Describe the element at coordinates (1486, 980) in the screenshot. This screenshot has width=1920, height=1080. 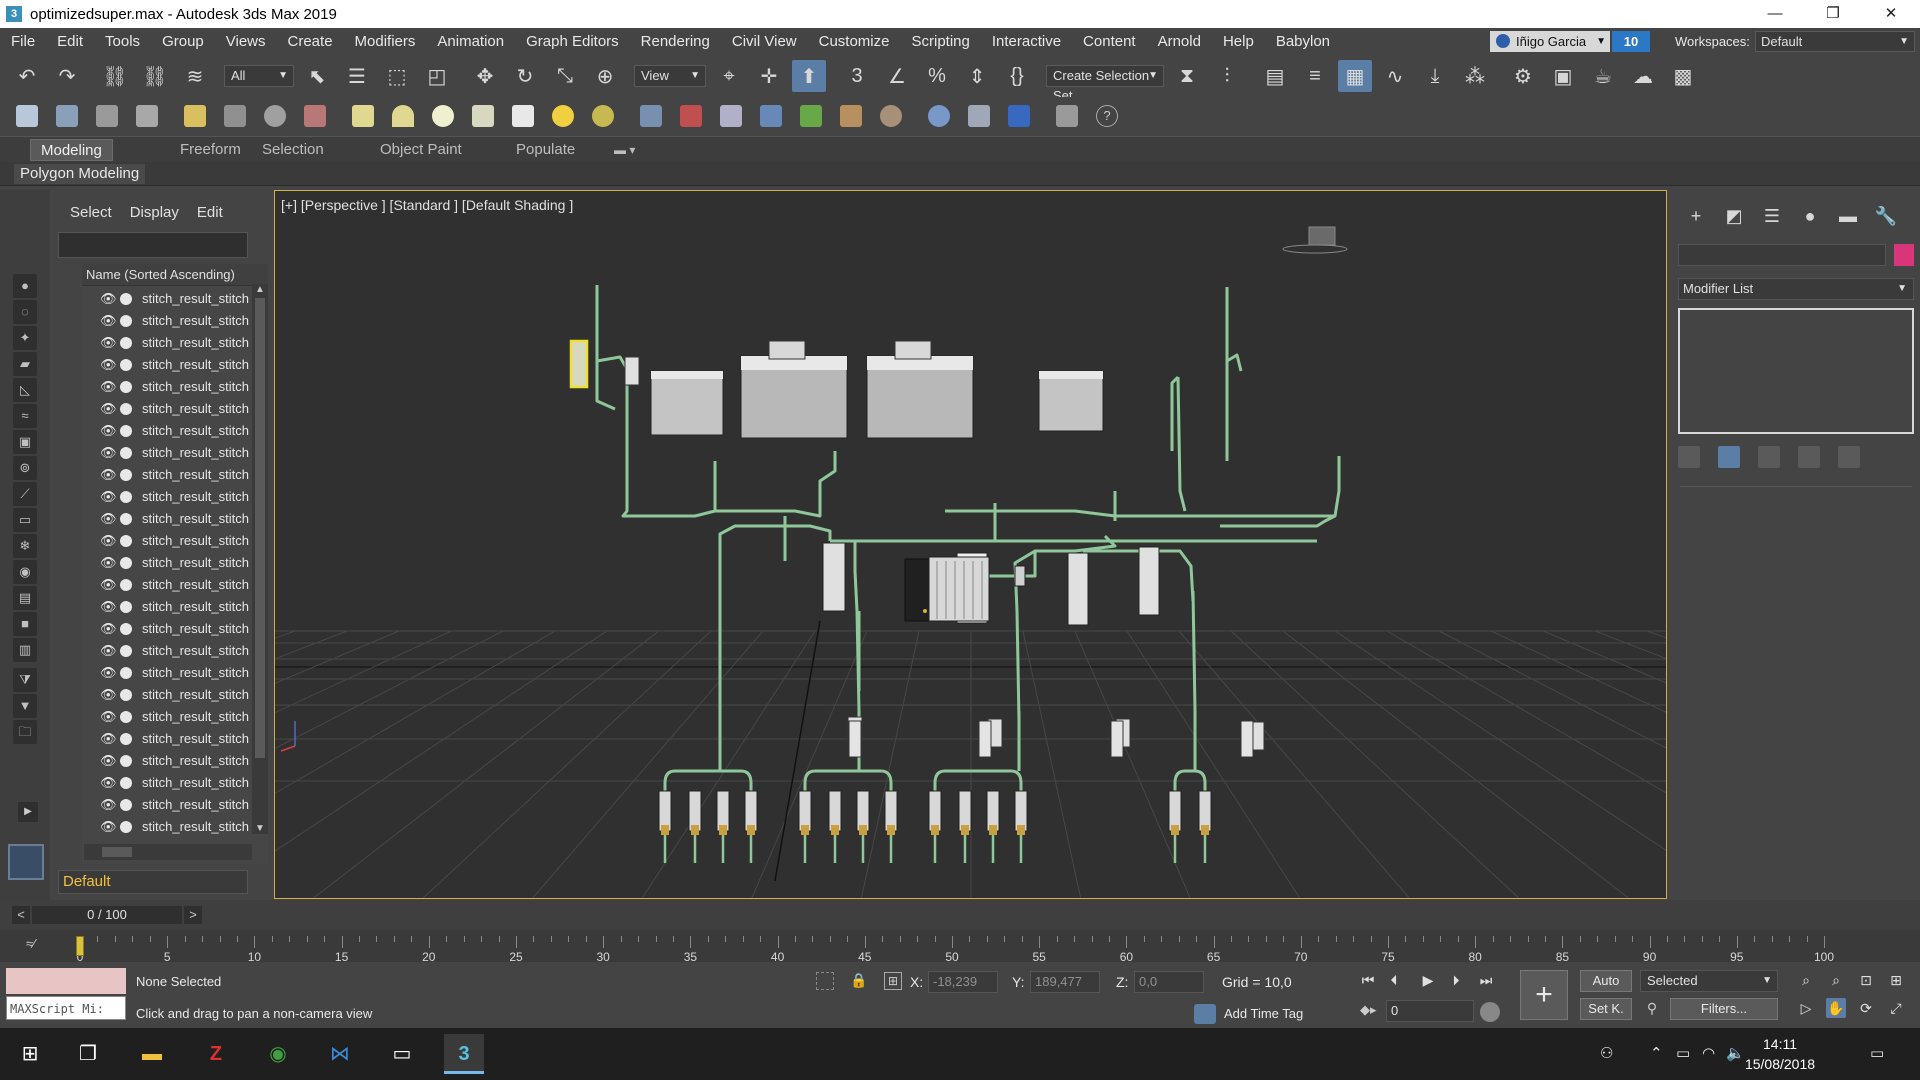
I see `go-to-end-icon: ⏭` at that location.